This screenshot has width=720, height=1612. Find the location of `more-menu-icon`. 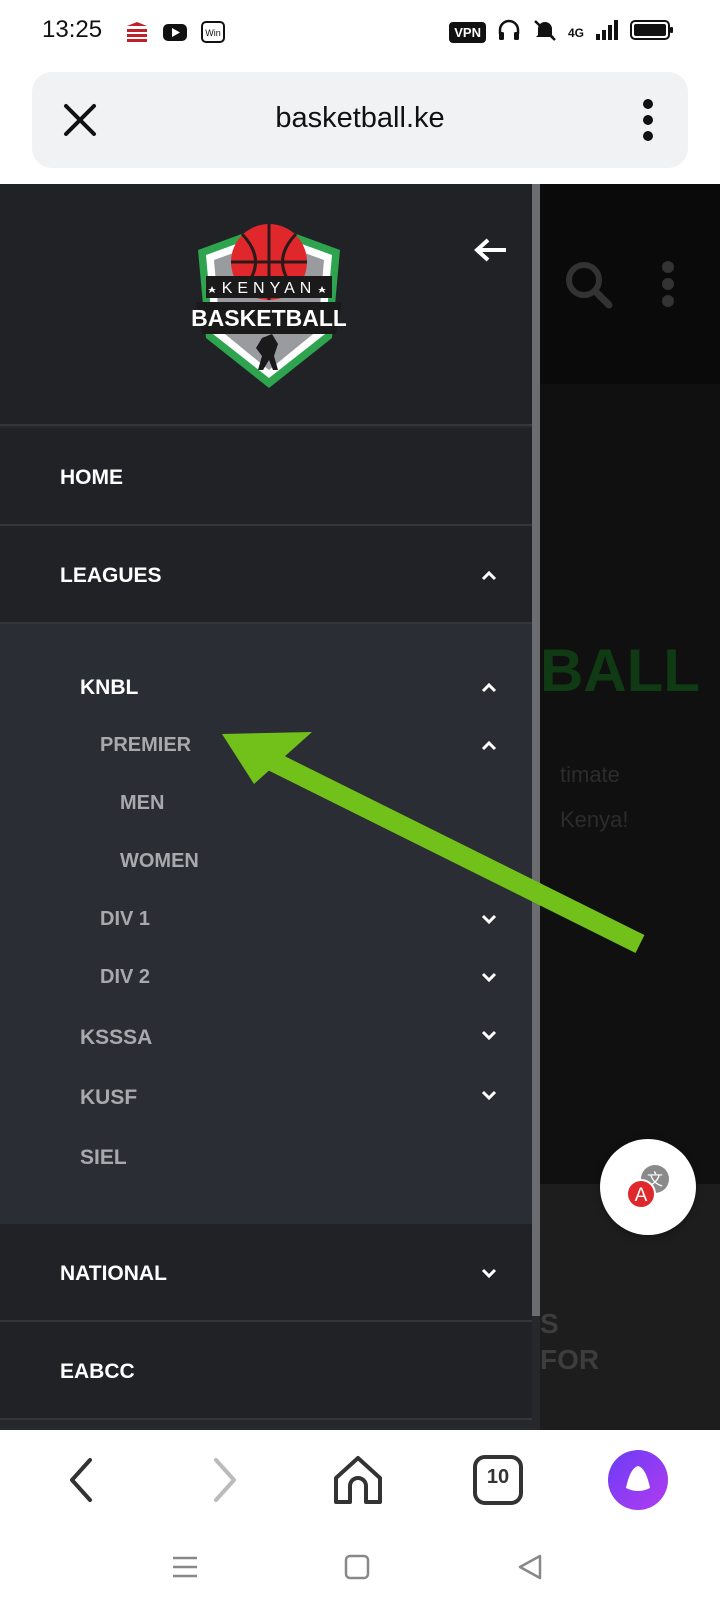

more-menu-icon is located at coordinates (648, 120).